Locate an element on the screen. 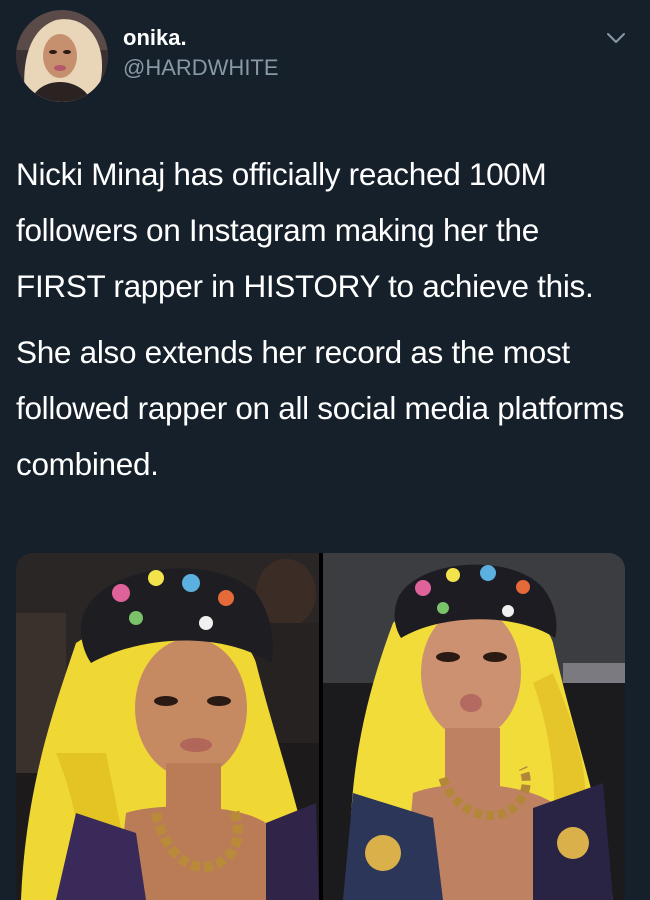 The height and width of the screenshot is (900, 650). display-name: onika. is located at coordinates (201, 38).